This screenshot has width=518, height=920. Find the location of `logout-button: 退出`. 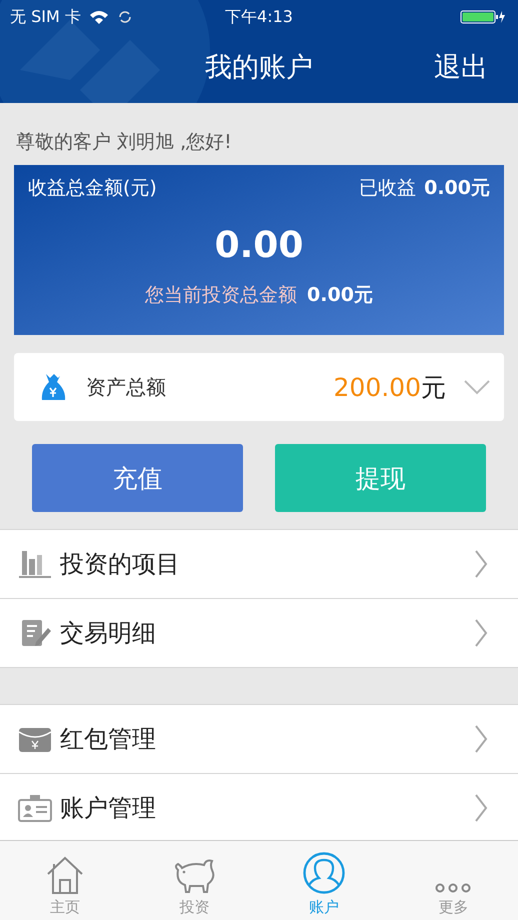

logout-button: 退出 is located at coordinates (461, 67).